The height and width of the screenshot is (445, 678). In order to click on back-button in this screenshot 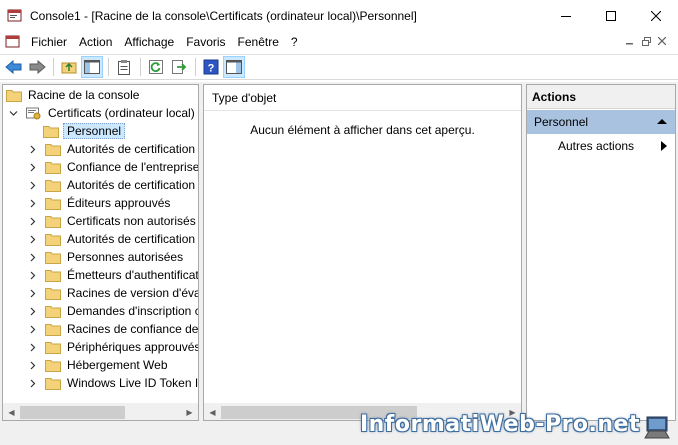, I will do `click(14, 67)`.